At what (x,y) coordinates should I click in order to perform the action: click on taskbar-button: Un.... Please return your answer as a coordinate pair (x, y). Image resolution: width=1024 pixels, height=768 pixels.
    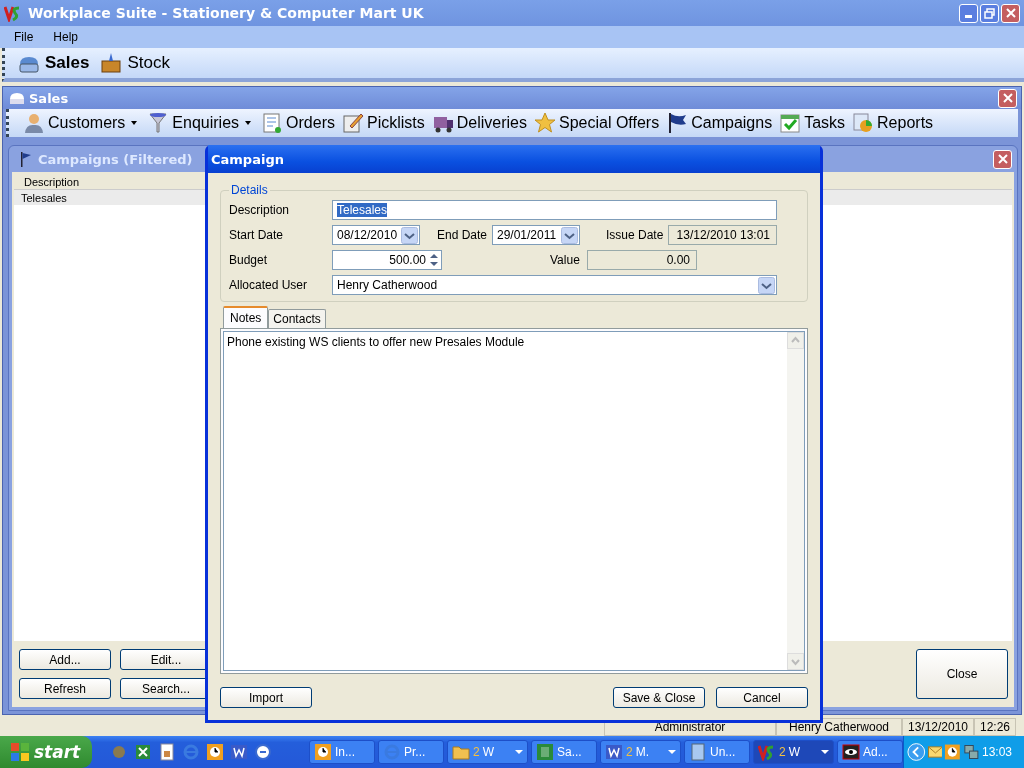
    Looking at the image, I should click on (717, 752).